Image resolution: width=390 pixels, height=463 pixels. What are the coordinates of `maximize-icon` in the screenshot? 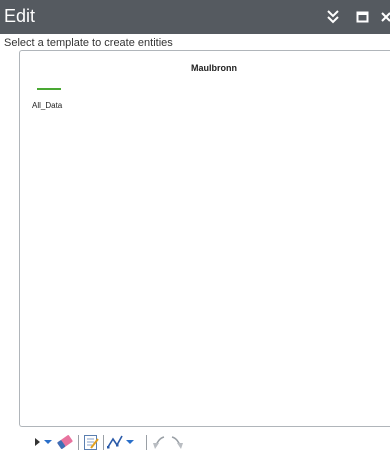 It's located at (362, 17).